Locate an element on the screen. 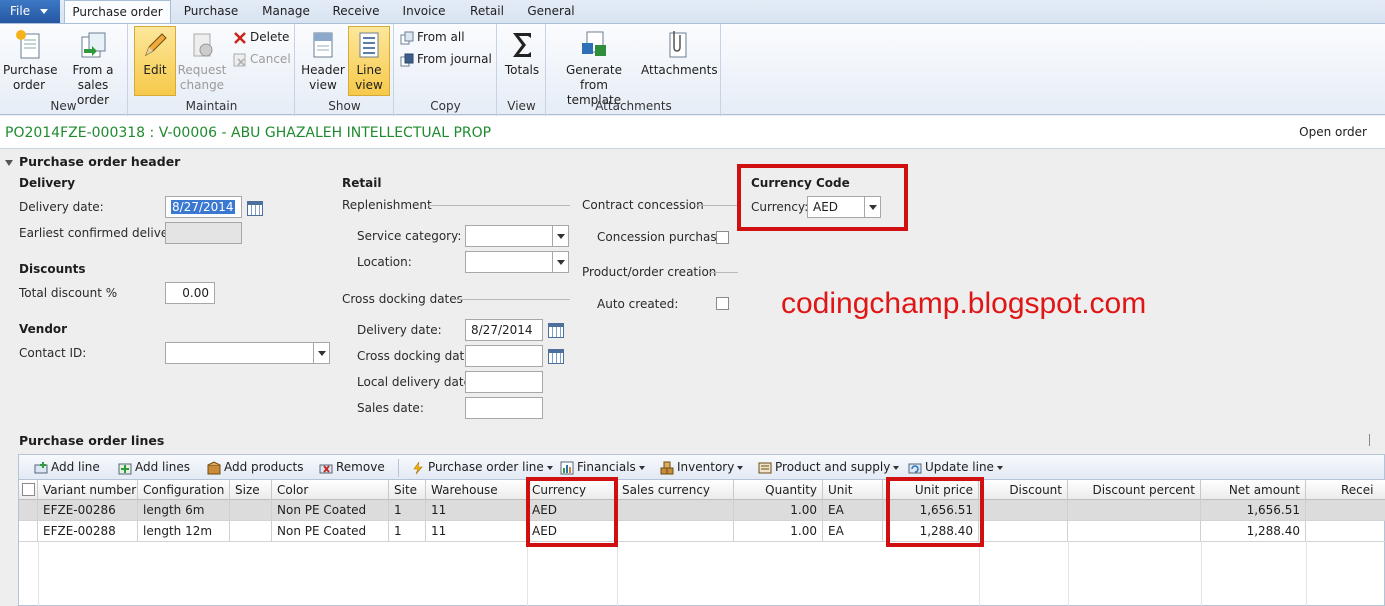  tab-purchase-order: Purchase order is located at coordinates (117, 12).